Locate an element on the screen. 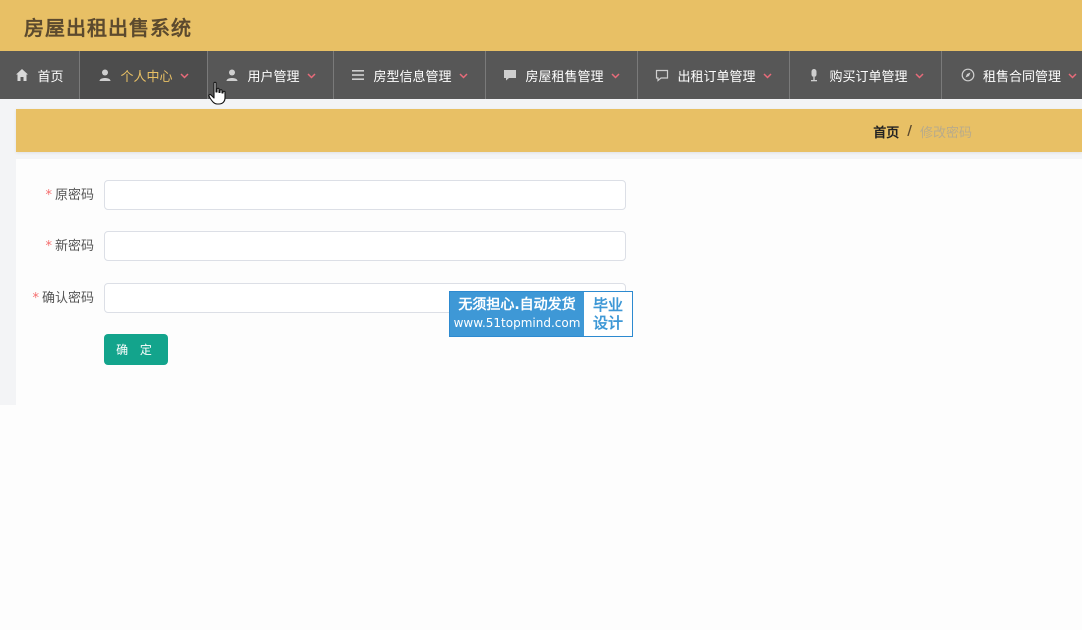 The height and width of the screenshot is (630, 1082). mic-icon is located at coordinates (814, 75).